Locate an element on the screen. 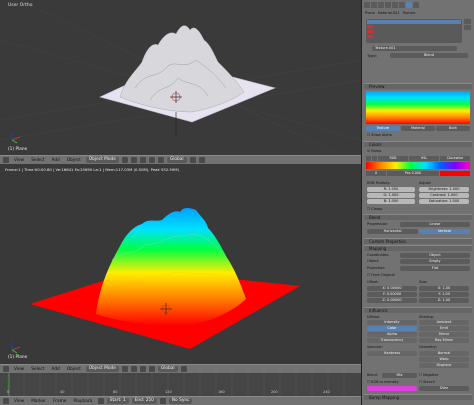 This screenshot has height=405, width=474. scene-tab-icon is located at coordinates (374, 5).